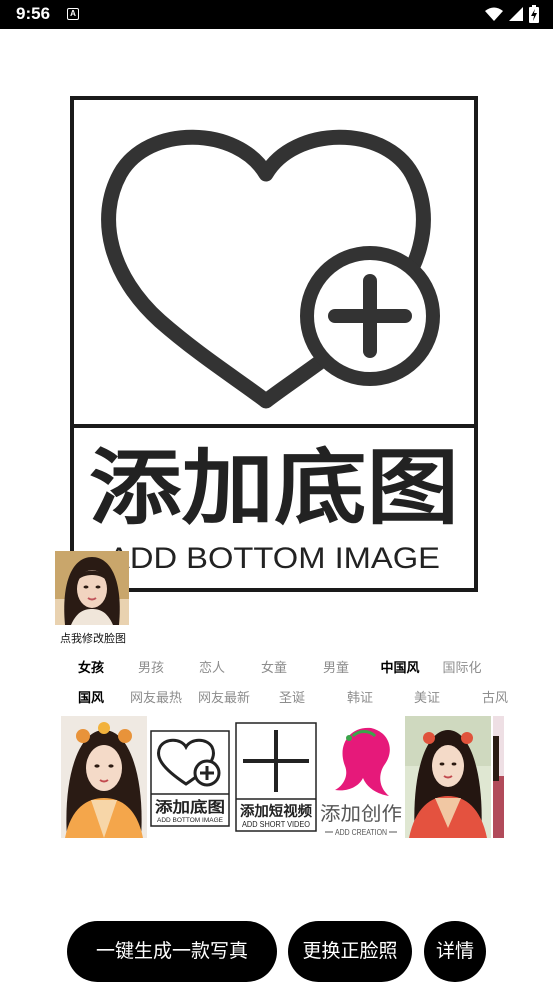 This screenshot has height=984, width=553. Describe the element at coordinates (400, 669) in the screenshot. I see `tab-category-chinese-style: 中国风` at that location.